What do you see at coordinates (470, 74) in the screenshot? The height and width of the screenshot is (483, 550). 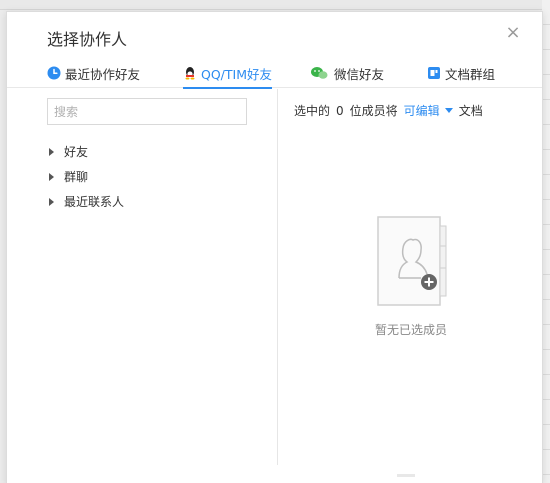 I see `tab-label: 文档群组` at bounding box center [470, 74].